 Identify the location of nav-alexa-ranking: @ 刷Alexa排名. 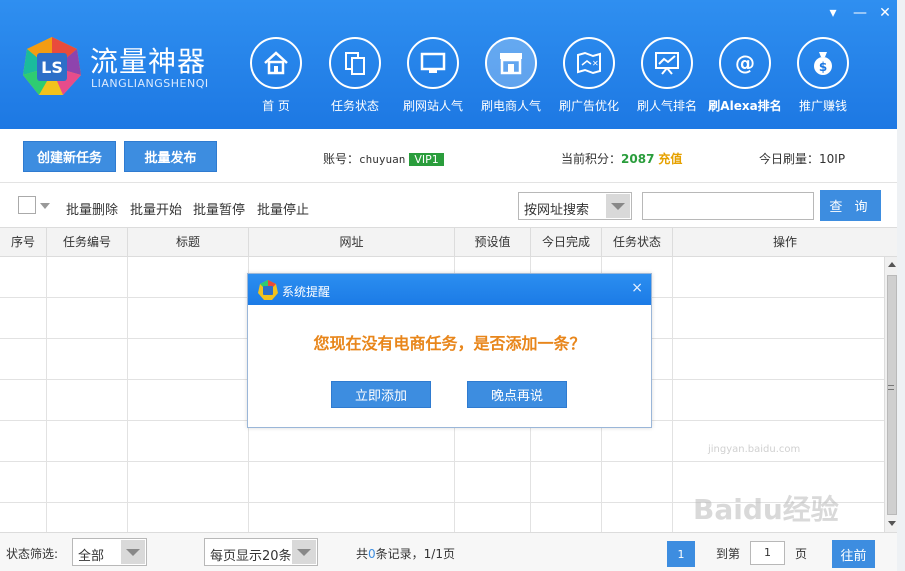
(745, 75).